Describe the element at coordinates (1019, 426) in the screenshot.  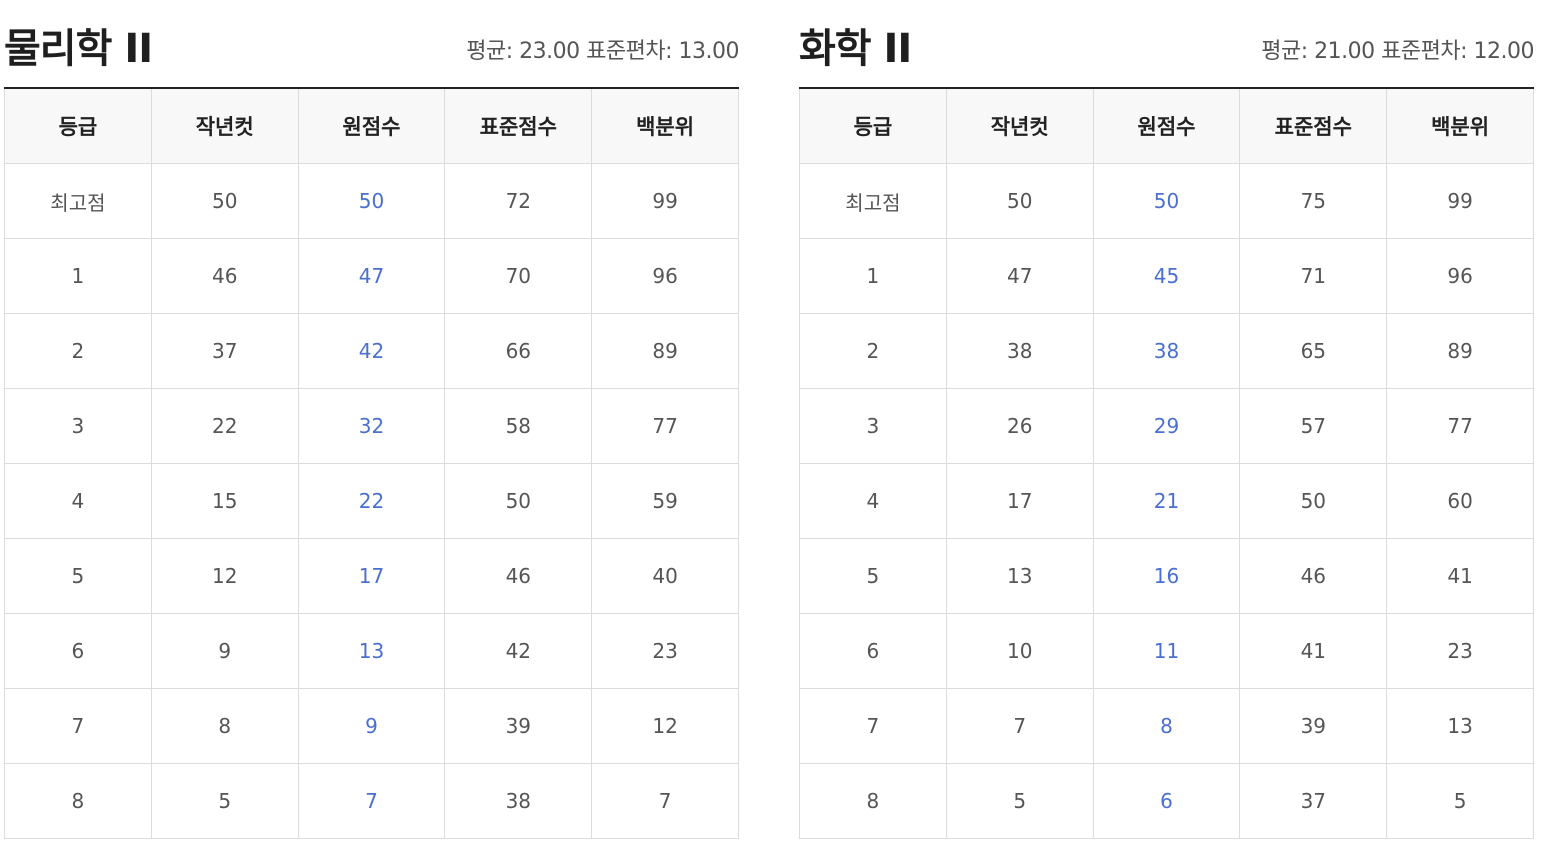
I see `cell-last-year-cut: 26` at that location.